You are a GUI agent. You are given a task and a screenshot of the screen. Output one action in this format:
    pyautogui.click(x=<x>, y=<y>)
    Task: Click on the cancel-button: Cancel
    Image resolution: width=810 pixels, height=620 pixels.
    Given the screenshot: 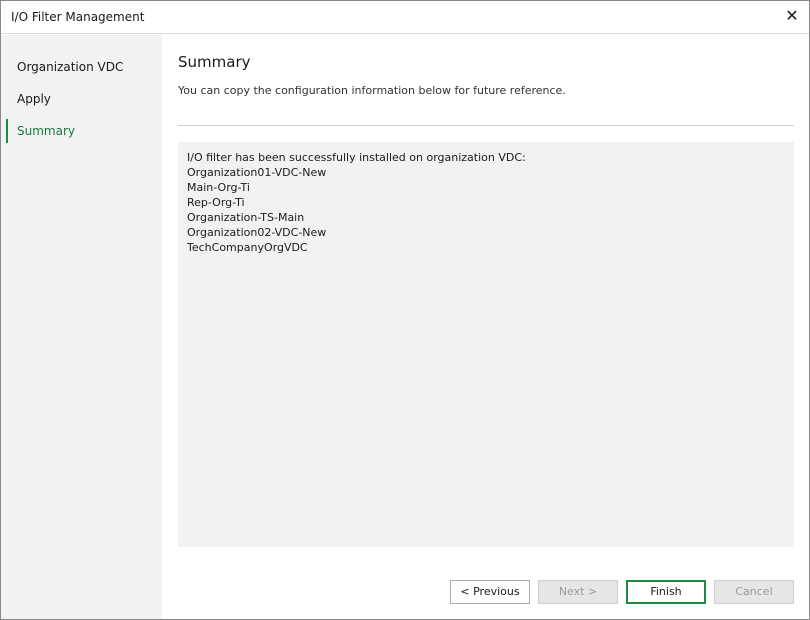 What is the action you would take?
    pyautogui.click(x=754, y=592)
    